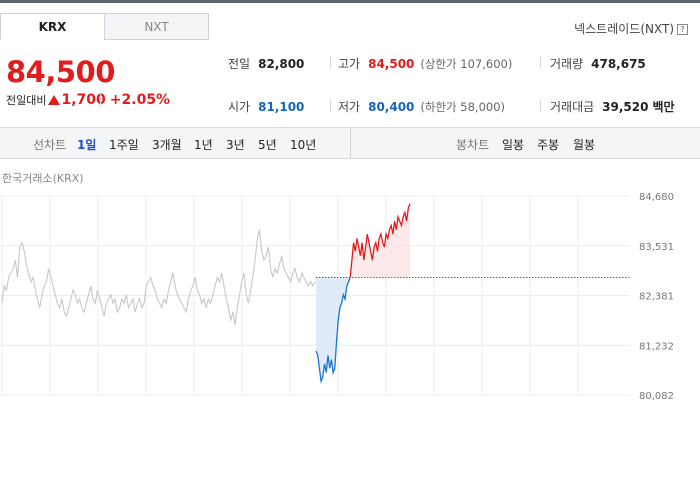 The image size is (700, 490). Describe the element at coordinates (203, 144) in the screenshot. I see `period-1y: 1년` at that location.